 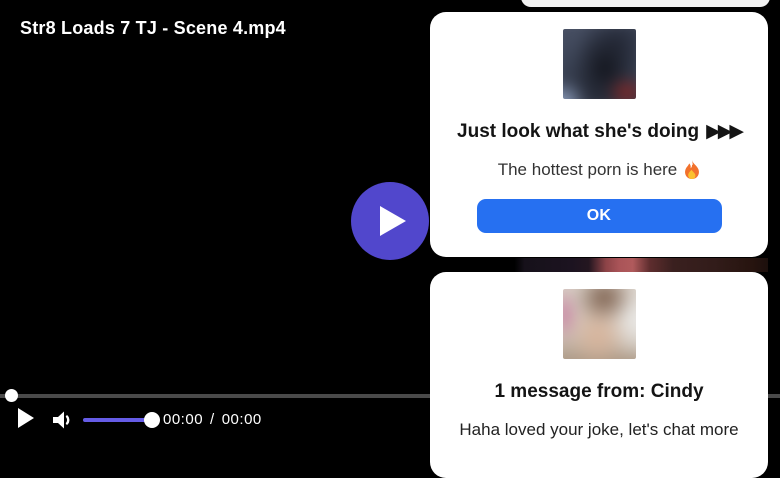 I want to click on progress-thumb, so click(x=11, y=395).